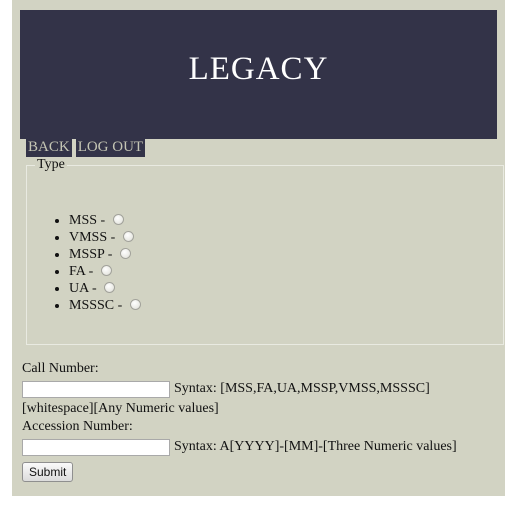 This screenshot has height=516, width=511. What do you see at coordinates (92, 237) in the screenshot?
I see `type-option-label: VMSS -` at bounding box center [92, 237].